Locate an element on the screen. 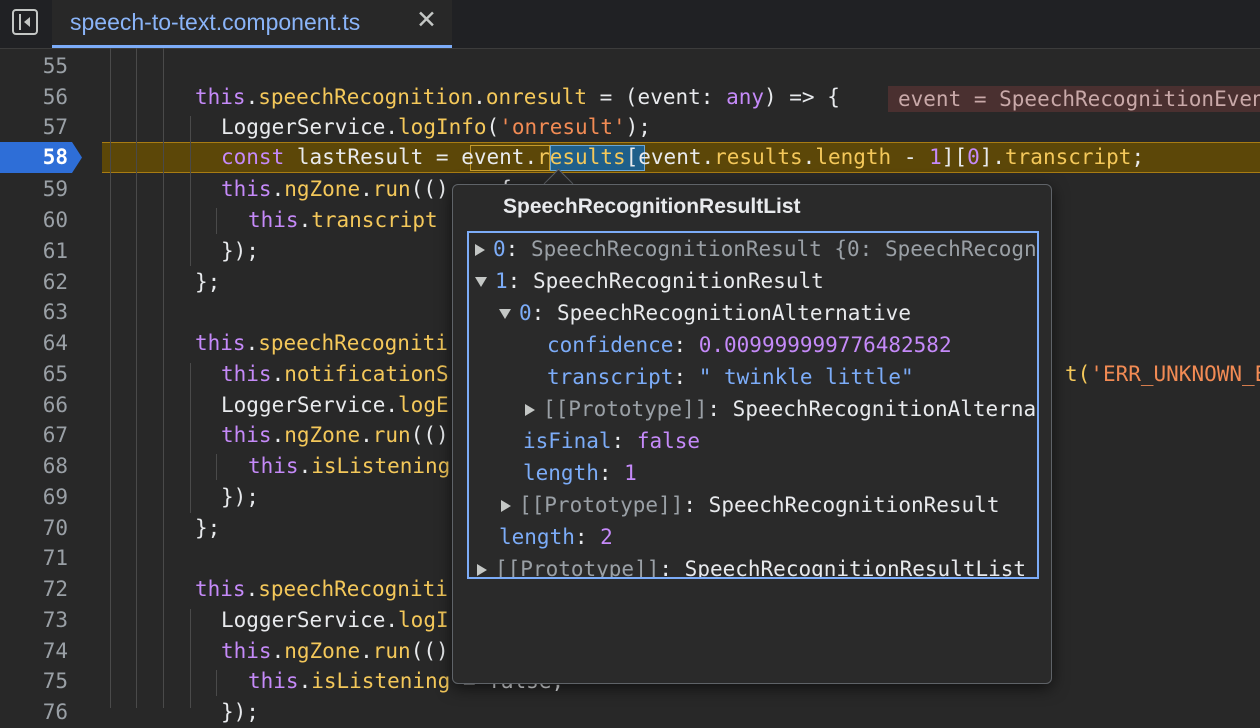  close-icon: ✕ is located at coordinates (426, 20).